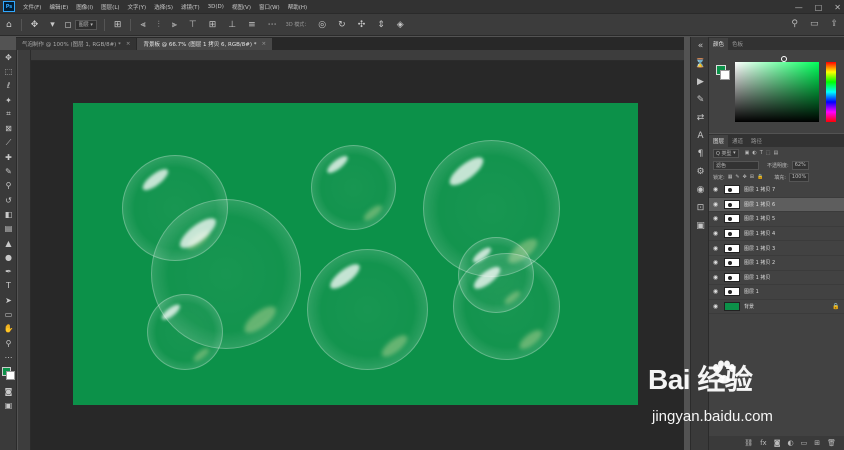  Describe the element at coordinates (831, 443) in the screenshot. I see `delete-layer-icon: 🗑` at that location.